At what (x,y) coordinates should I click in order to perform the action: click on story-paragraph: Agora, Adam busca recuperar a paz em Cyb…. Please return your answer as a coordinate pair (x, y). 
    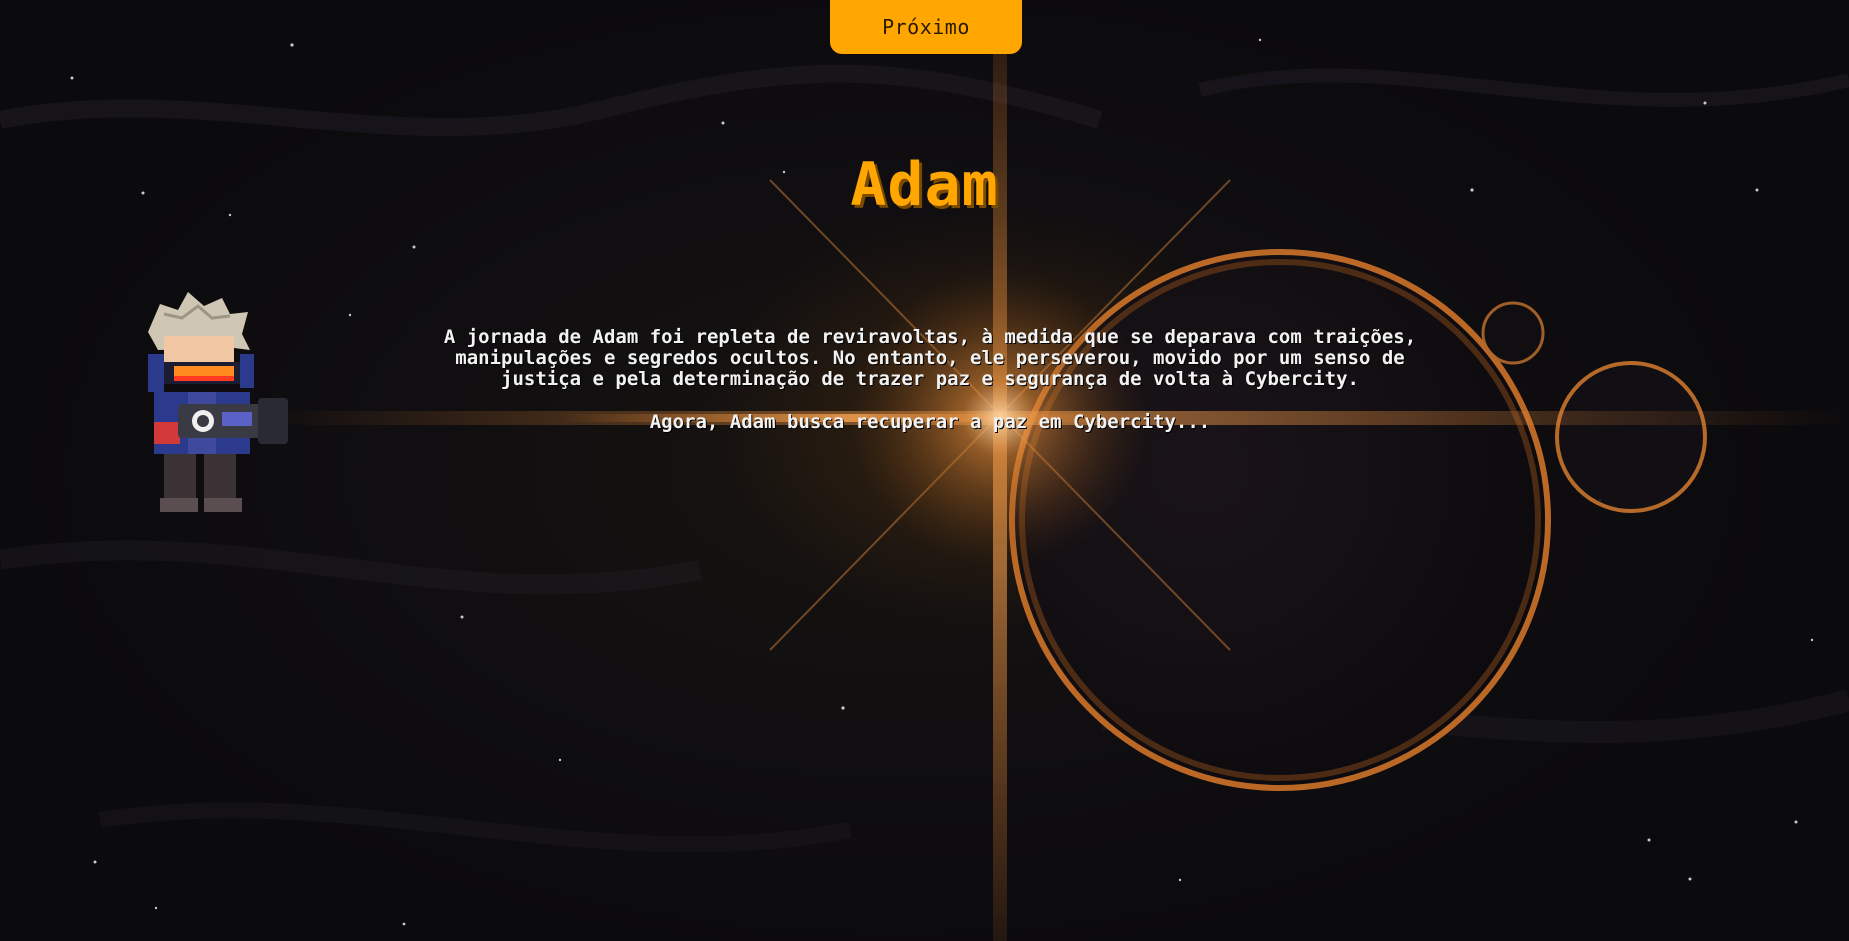
    Looking at the image, I should click on (930, 422).